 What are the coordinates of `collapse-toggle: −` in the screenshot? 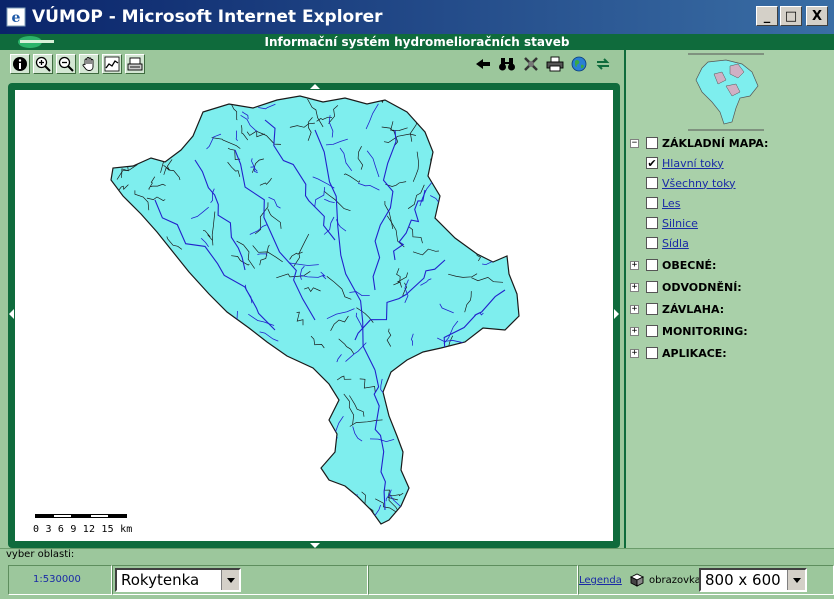 It's located at (634, 143).